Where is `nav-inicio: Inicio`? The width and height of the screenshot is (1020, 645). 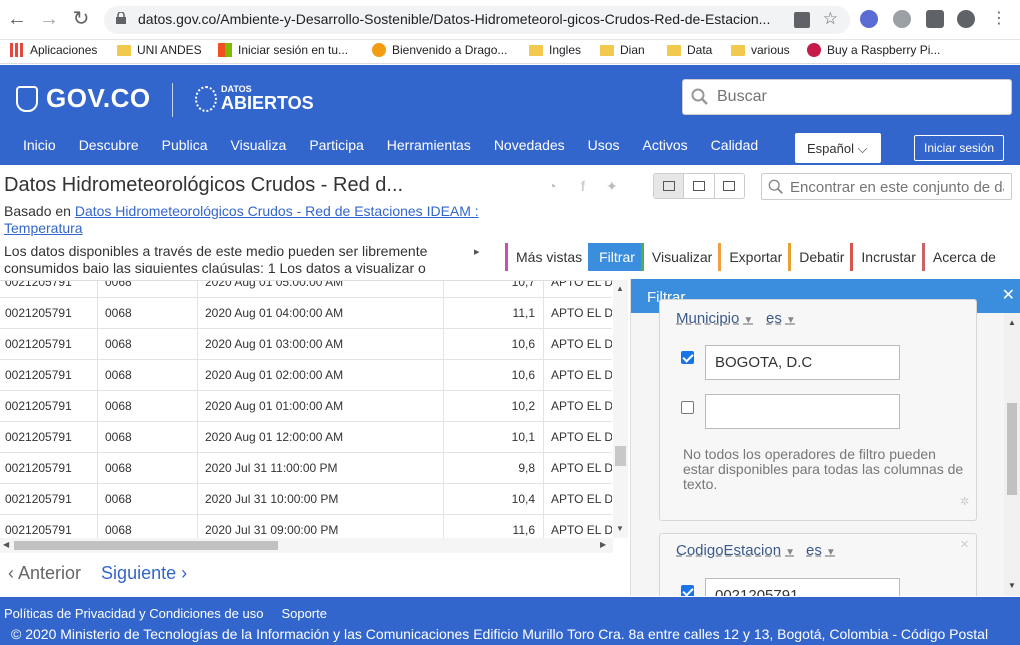 nav-inicio: Inicio is located at coordinates (39, 147).